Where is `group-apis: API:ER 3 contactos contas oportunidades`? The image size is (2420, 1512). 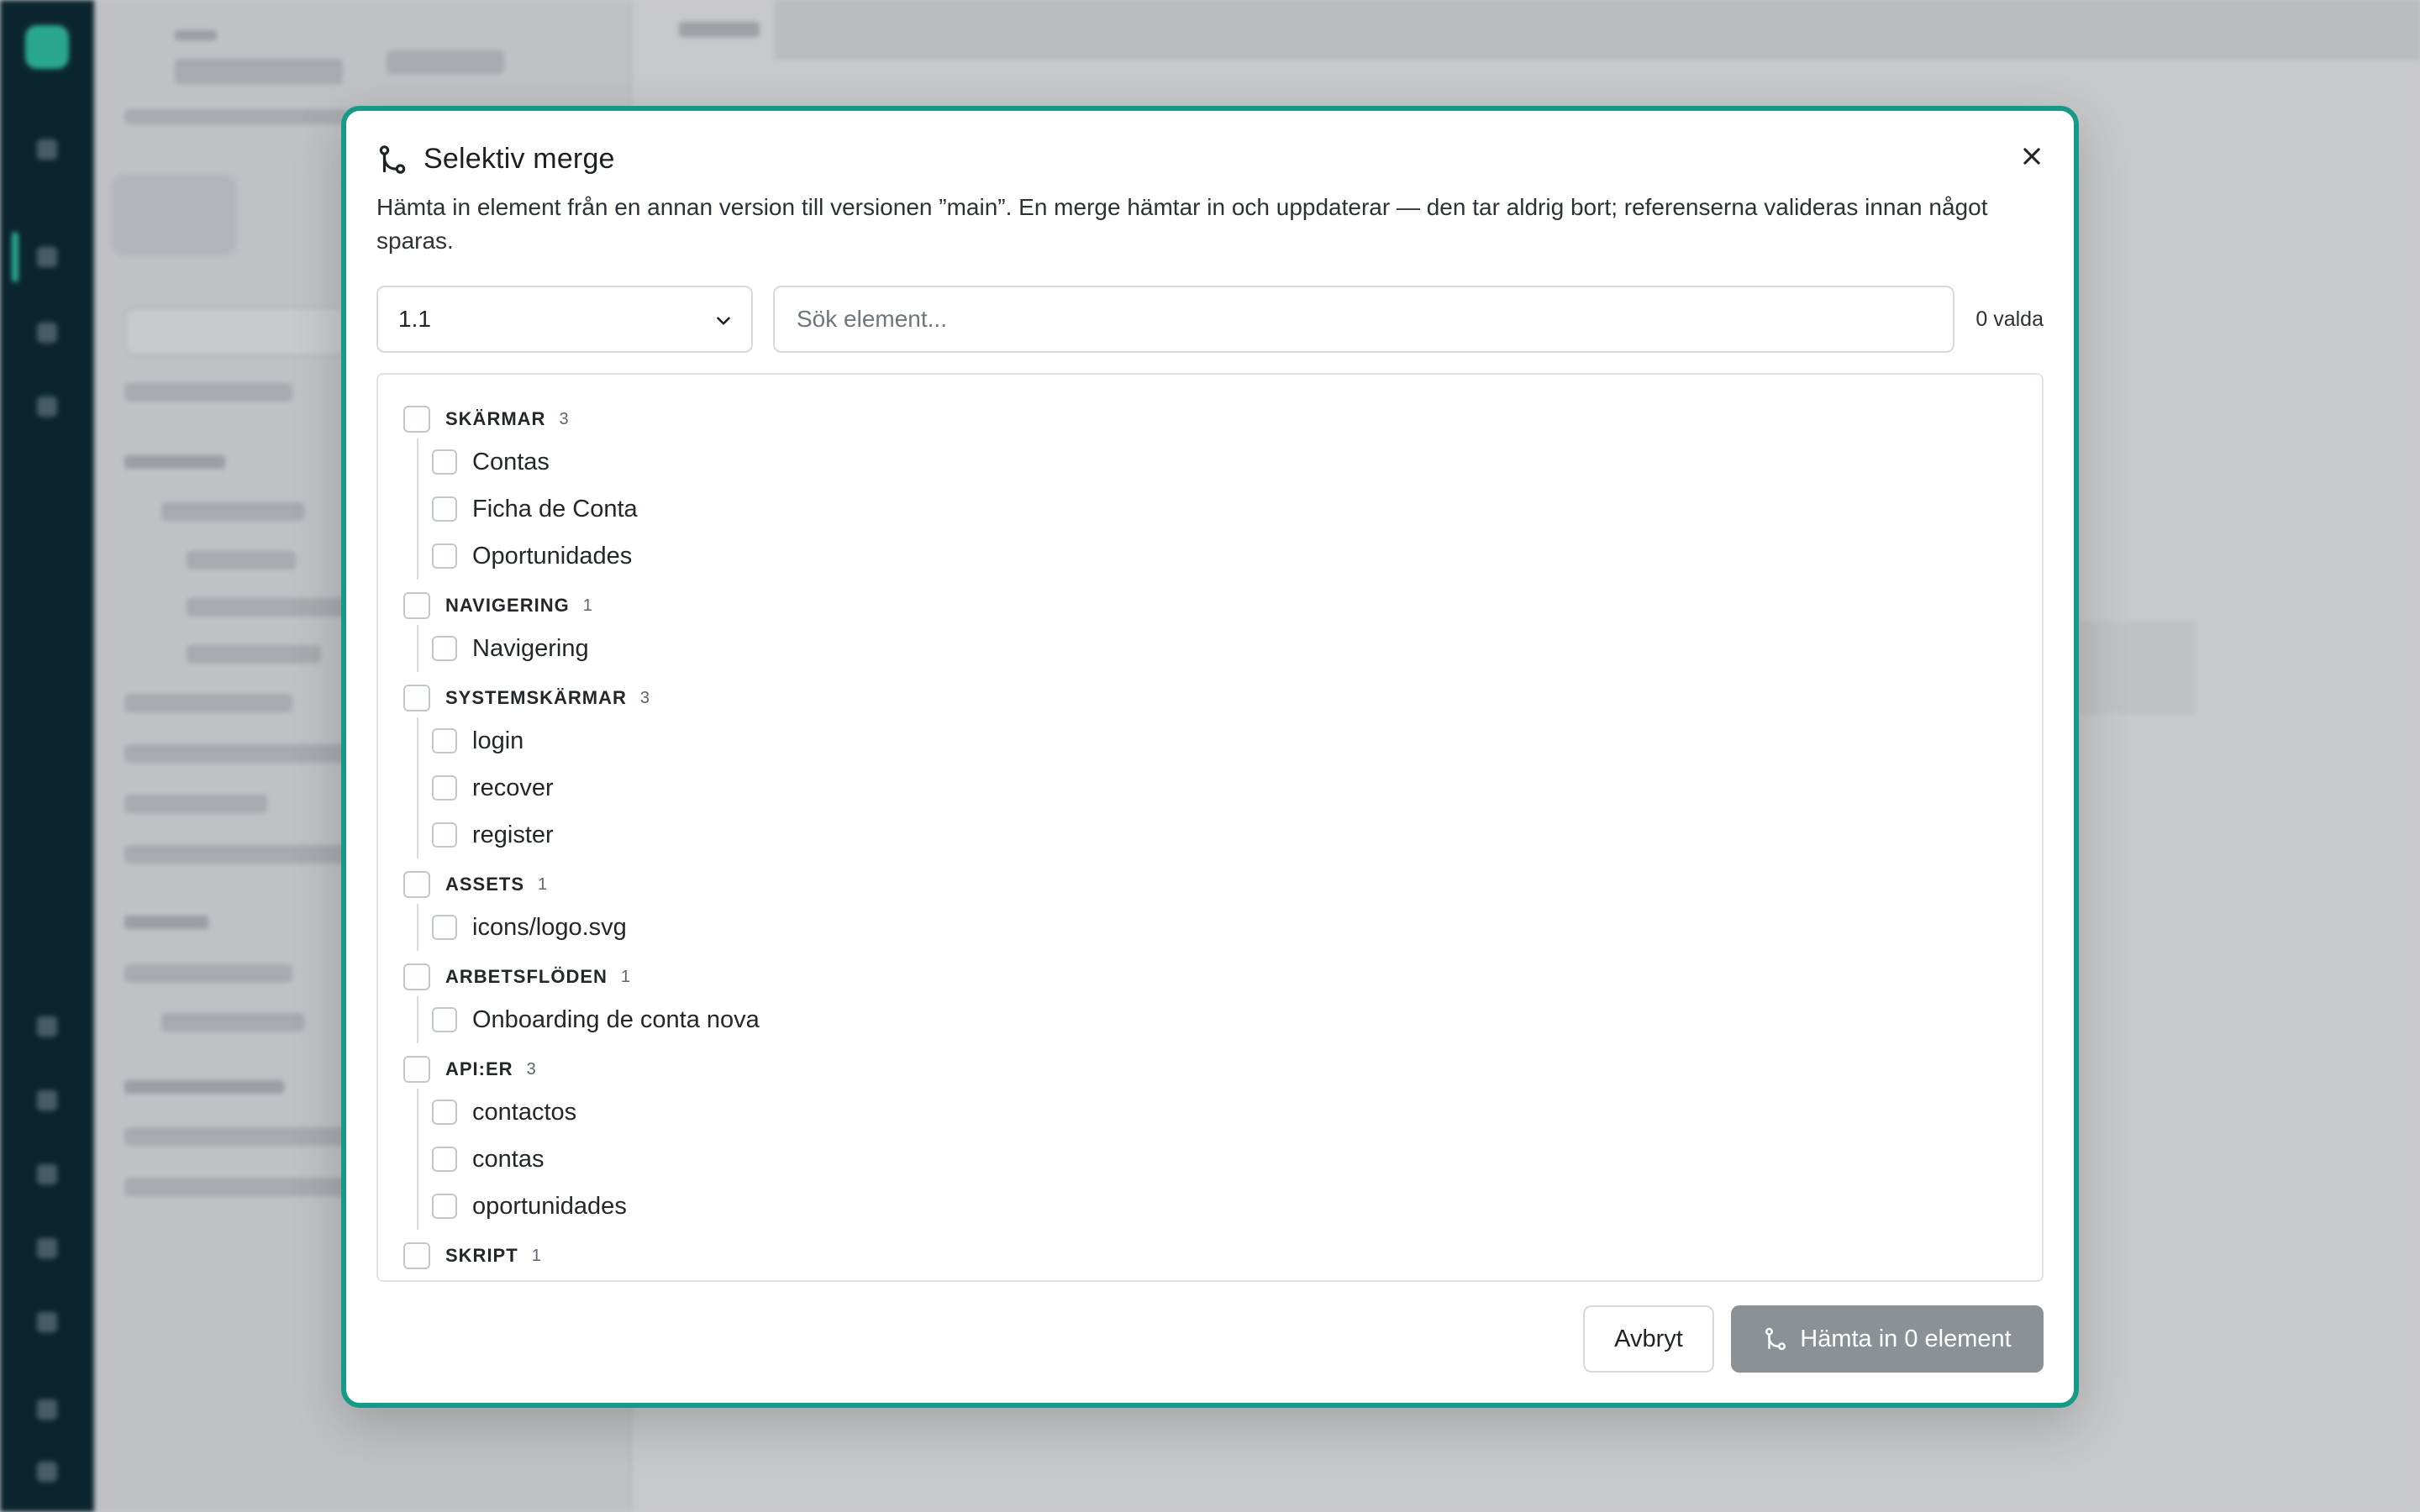
group-apis: API:ER 3 contactos contas oportunidades is located at coordinates (1223, 1140).